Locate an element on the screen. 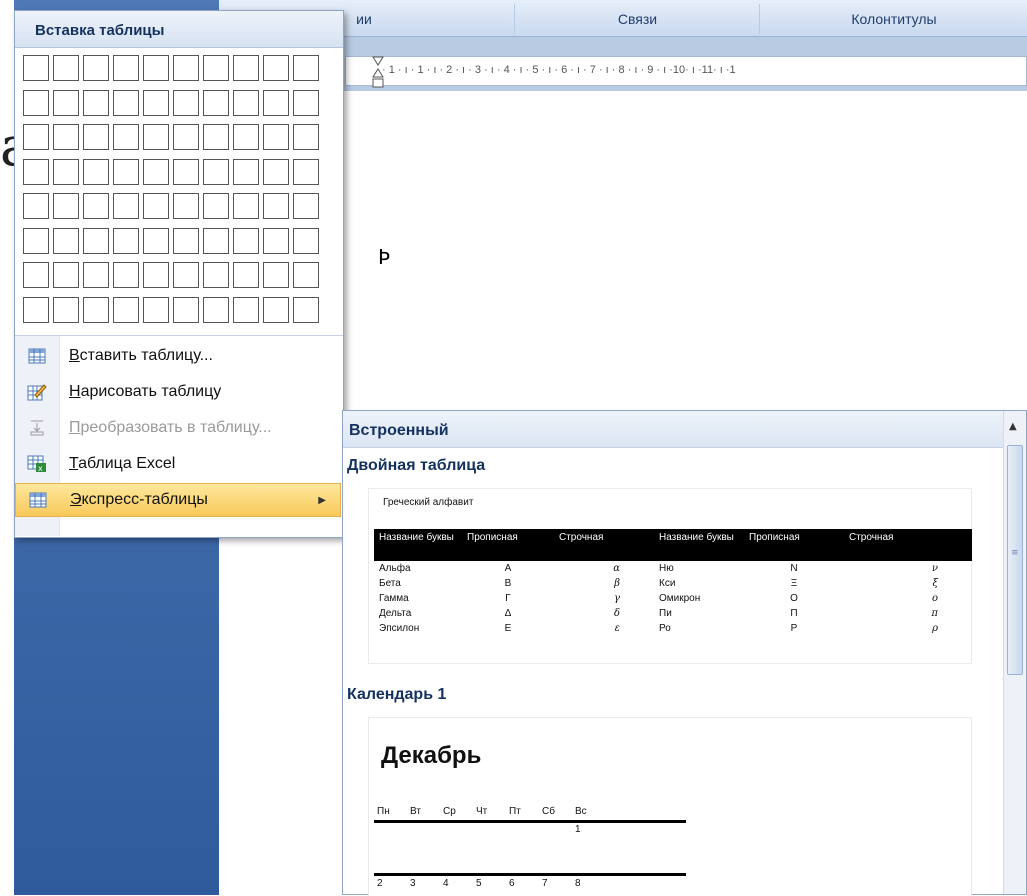 This screenshot has height=896, width=1027. excel-table-item: x Таблица Excel is located at coordinates (178, 464).